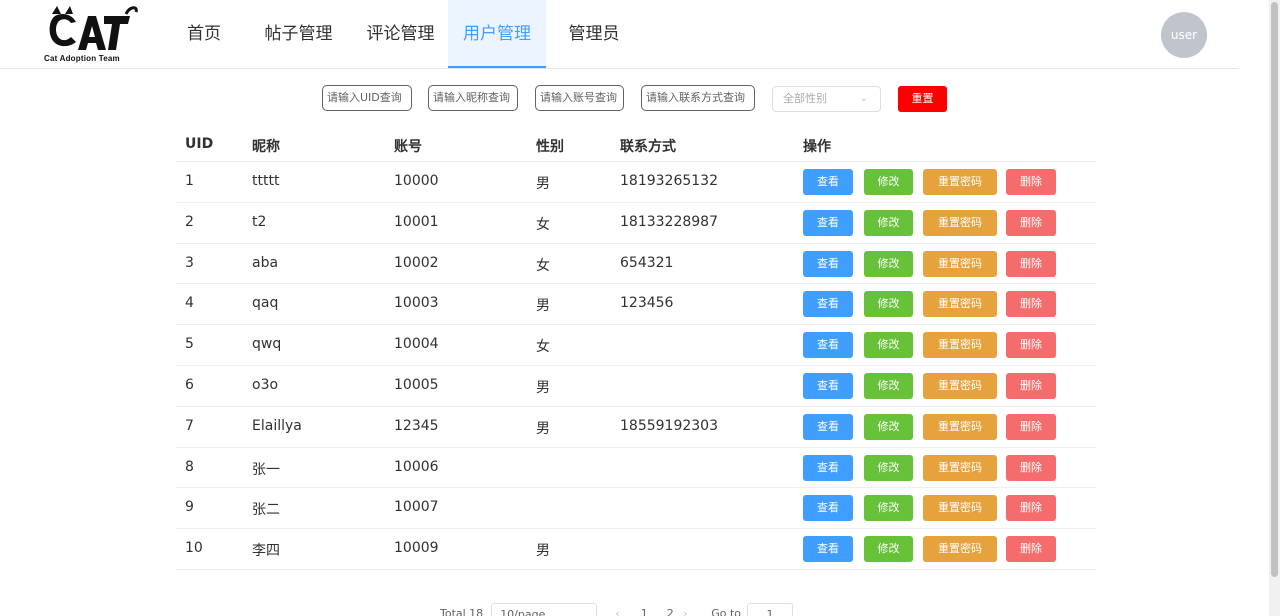 The height and width of the screenshot is (616, 1280). I want to click on table-row: 9 张二 10007 查看 修改 重置密码 删除, so click(636, 509).